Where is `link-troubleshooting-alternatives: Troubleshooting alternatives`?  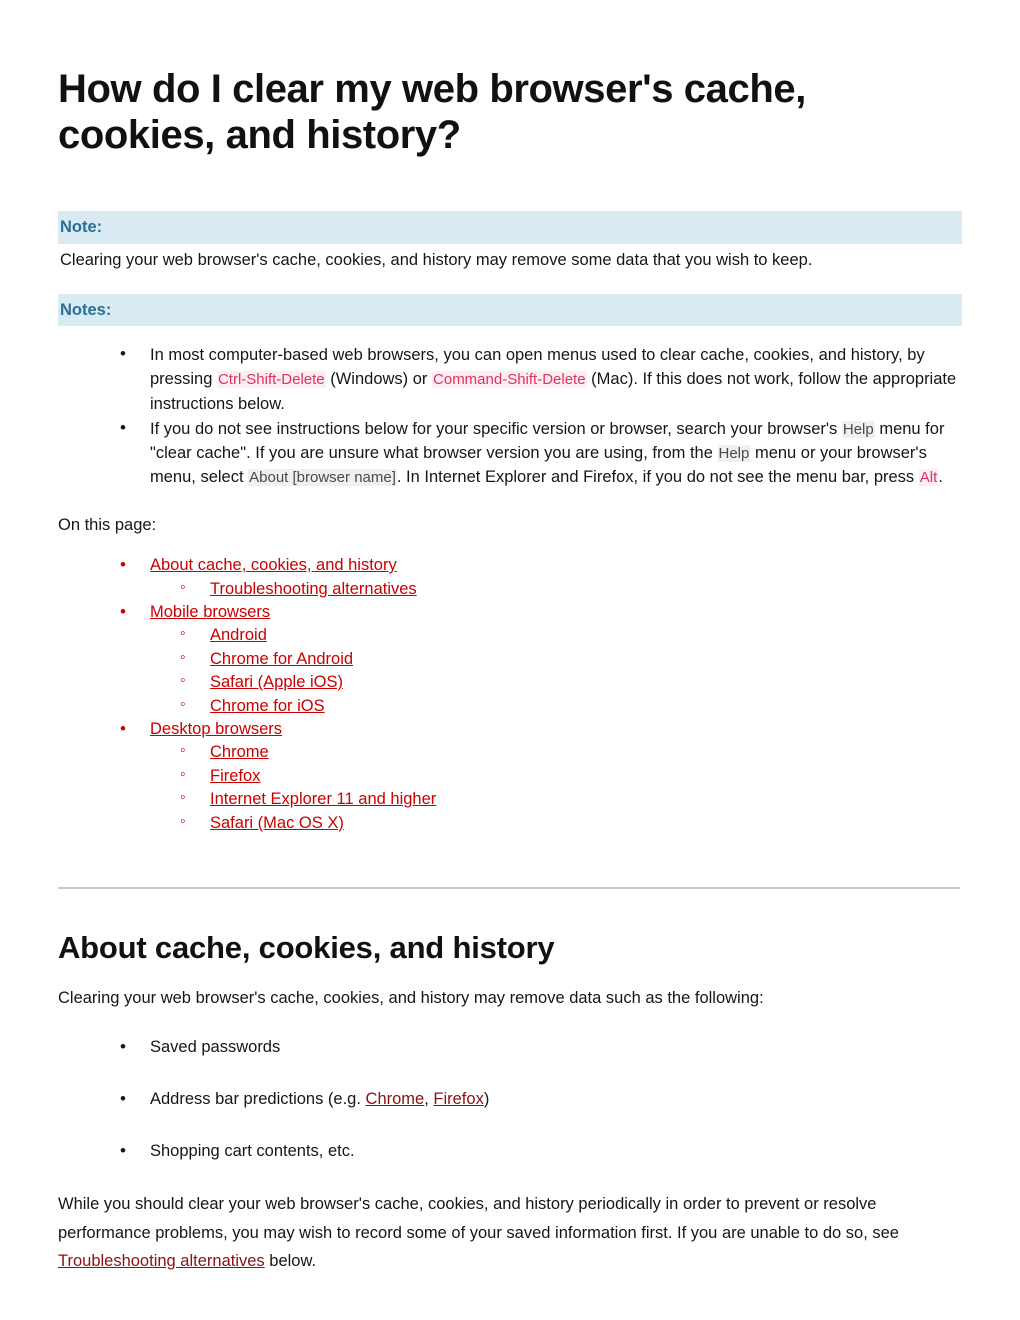 link-troubleshooting-alternatives: Troubleshooting alternatives is located at coordinates (161, 1261).